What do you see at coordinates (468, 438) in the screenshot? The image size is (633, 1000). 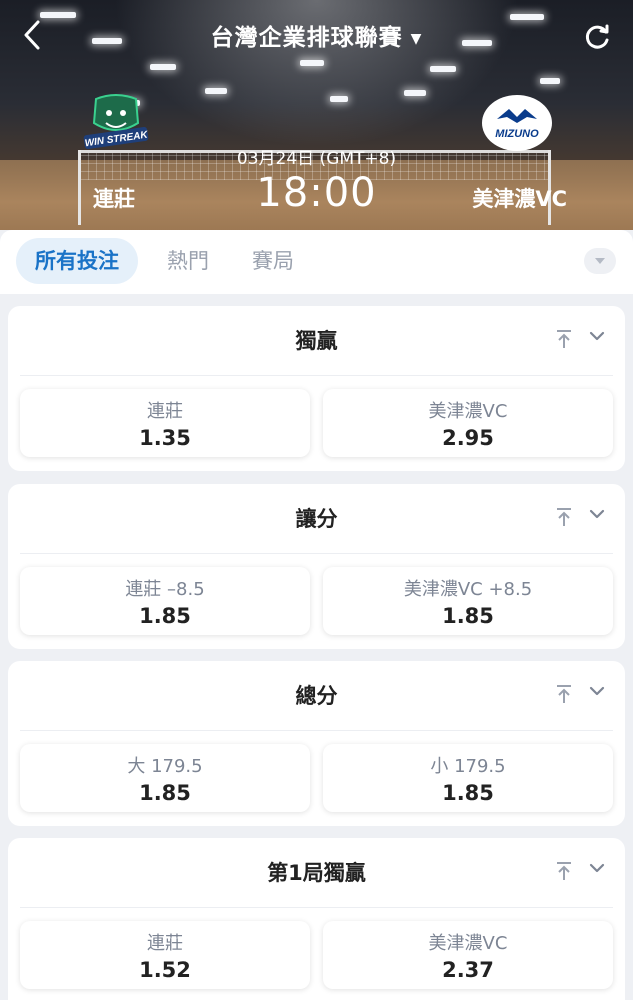 I see `outcome-odds: 2.95` at bounding box center [468, 438].